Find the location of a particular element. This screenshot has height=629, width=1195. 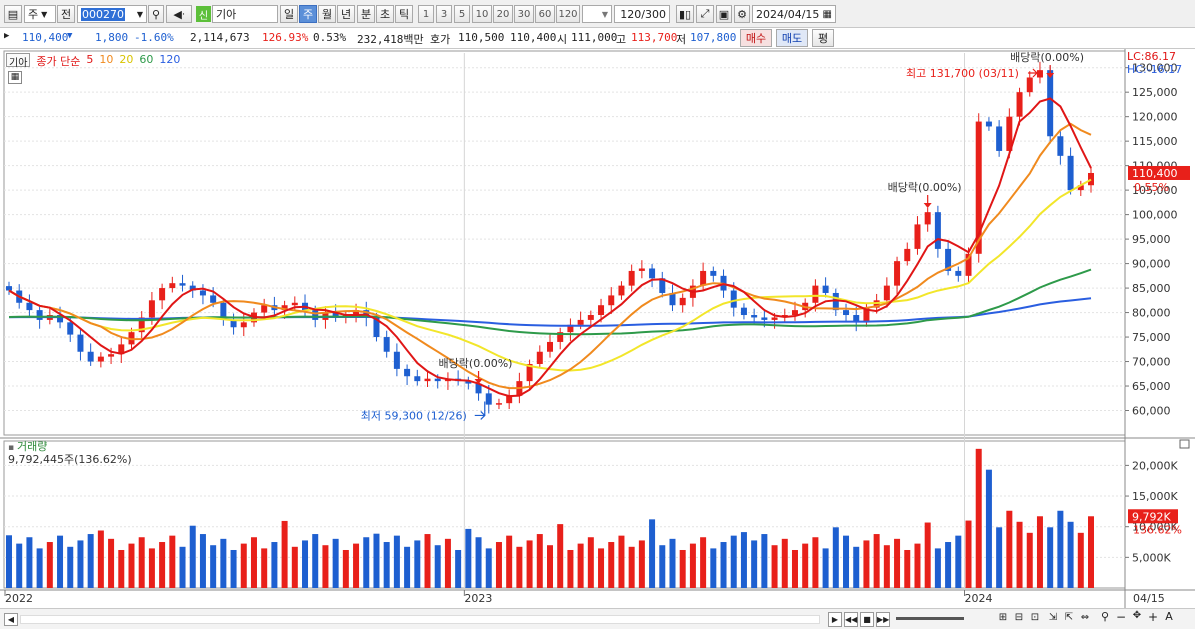

move-icon: ✥ is located at coordinates (1137, 618).